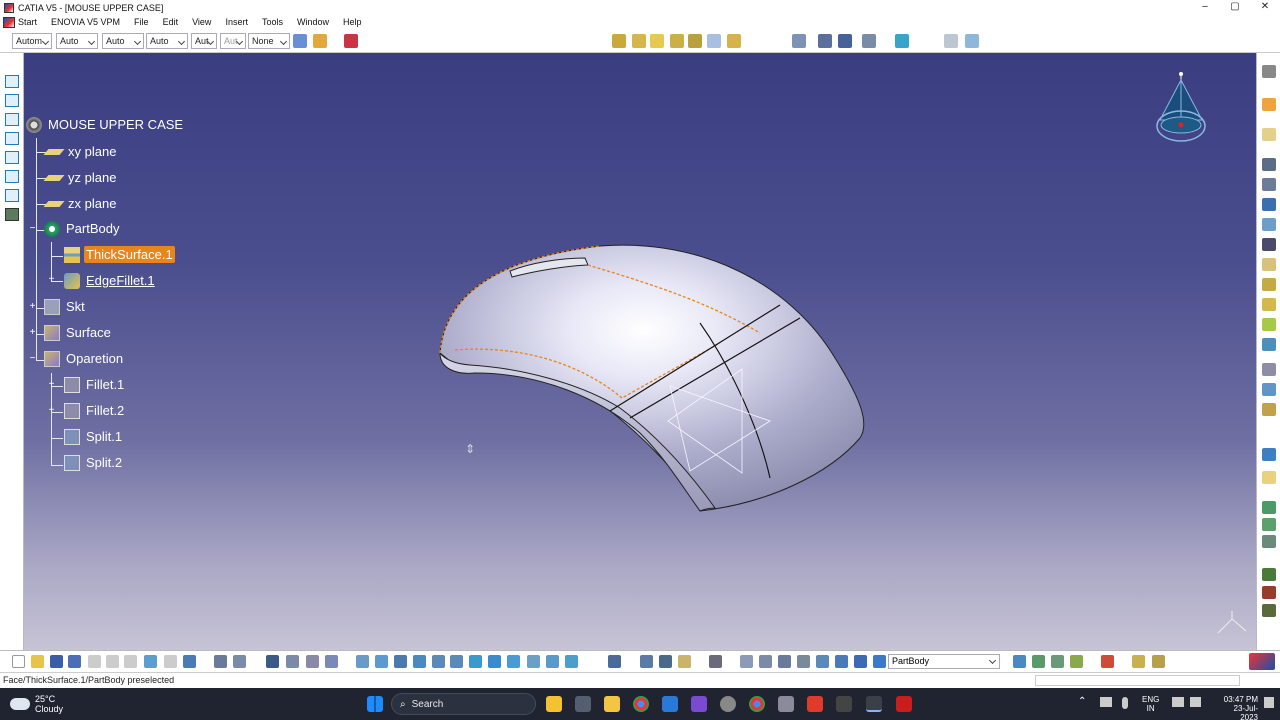  I want to click on extrude-icon, so click(12, 100).